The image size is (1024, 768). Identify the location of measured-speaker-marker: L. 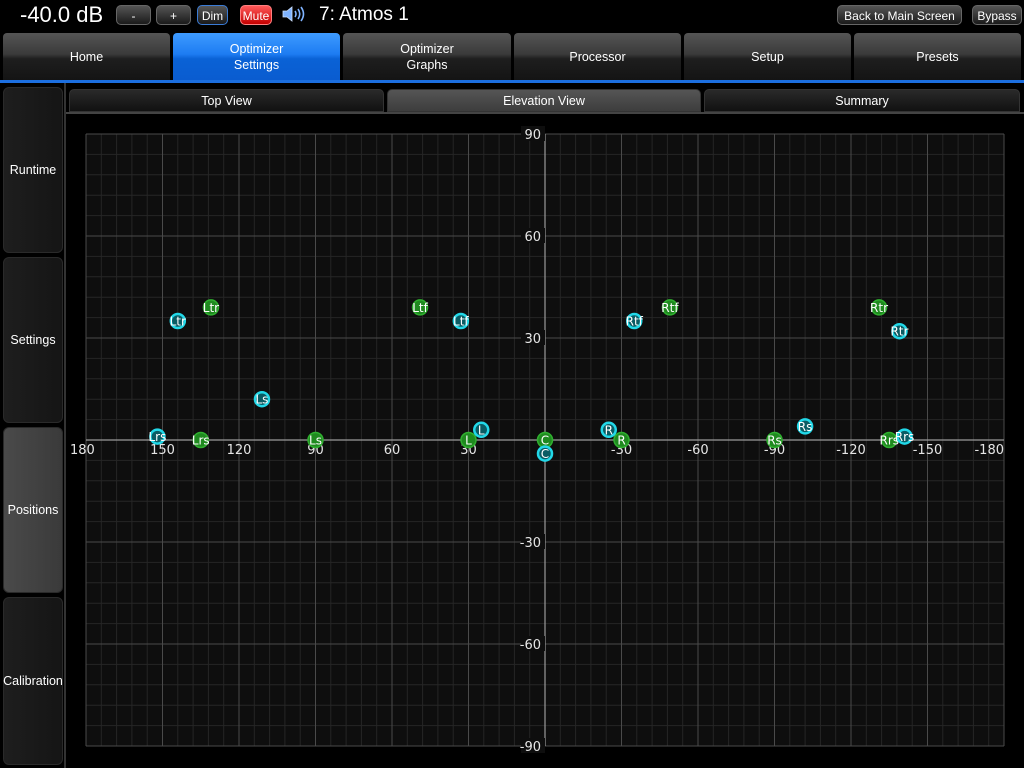
(481, 430).